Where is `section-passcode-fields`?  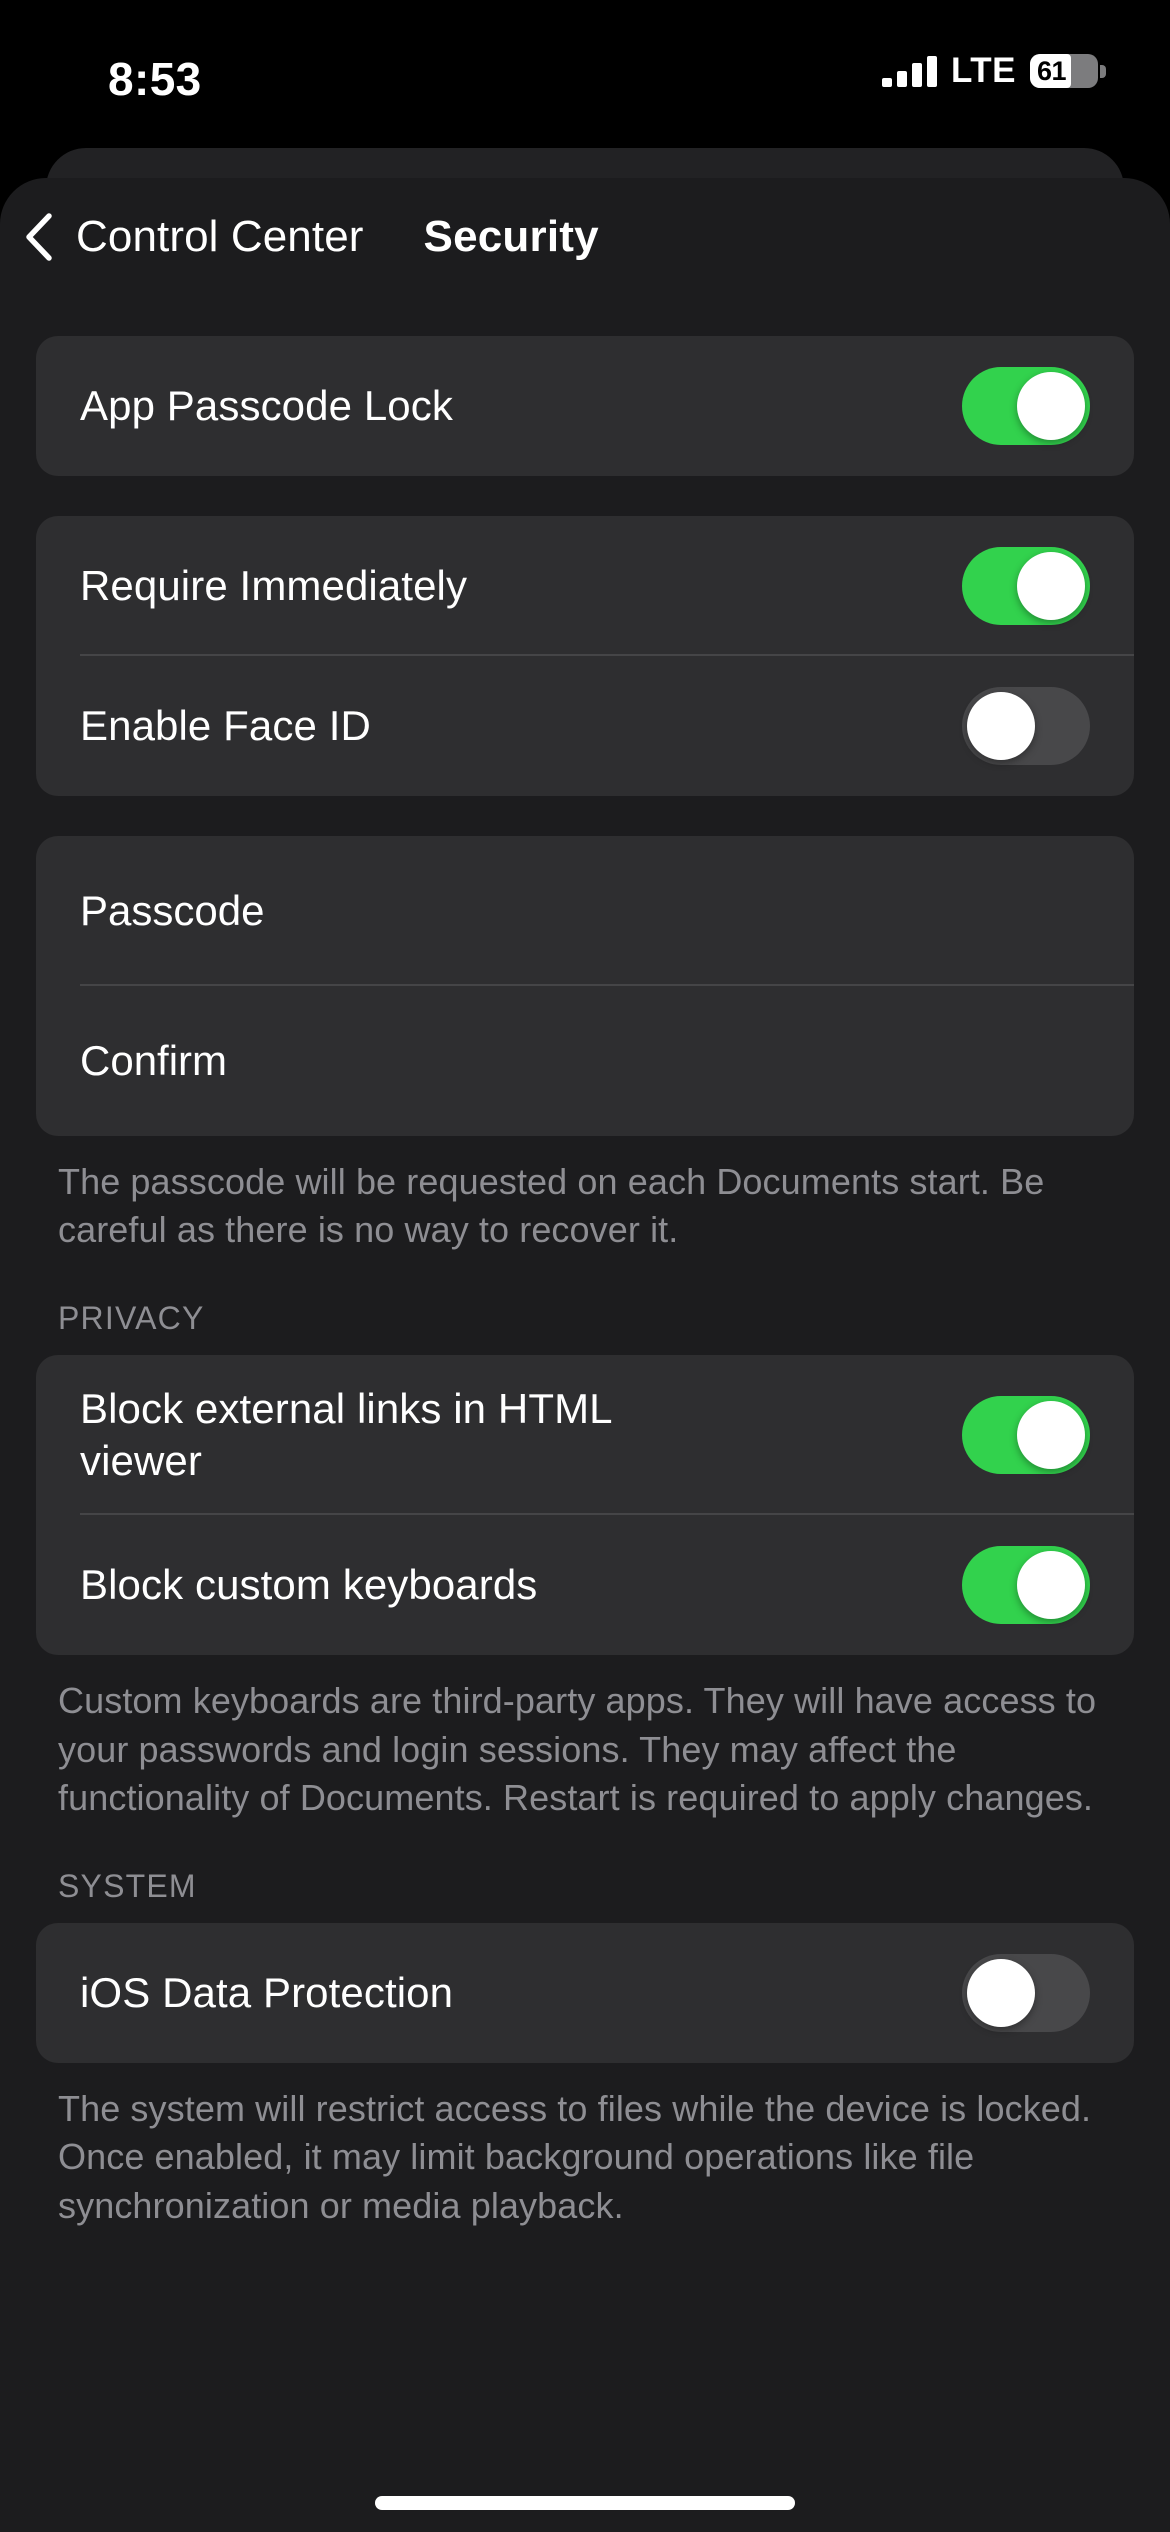 section-passcode-fields is located at coordinates (585, 986).